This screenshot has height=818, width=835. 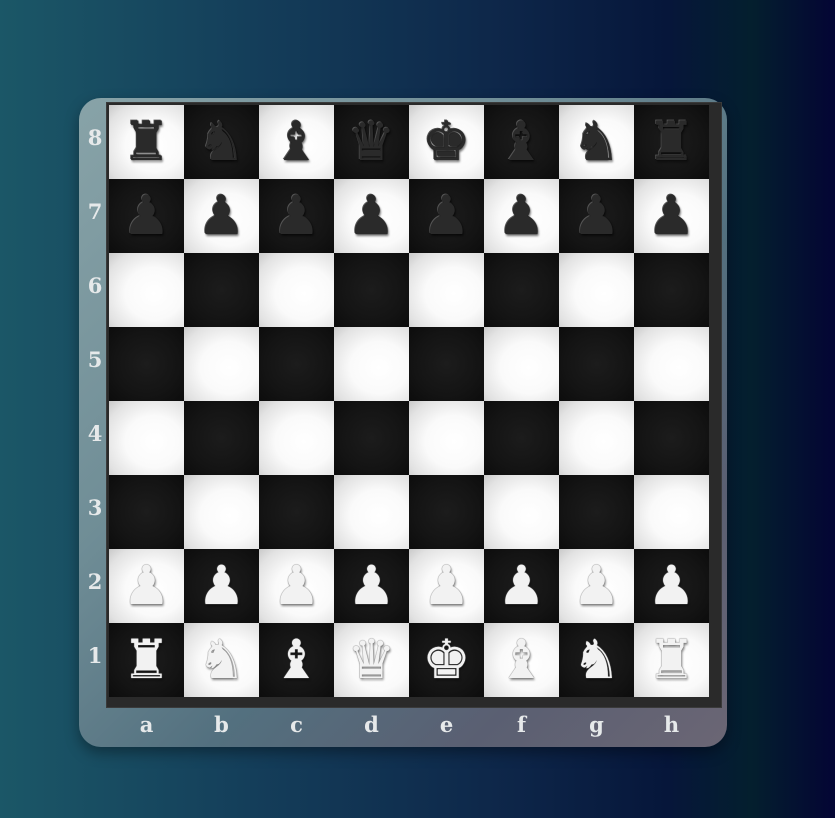 I want to click on square-f1: ♝, so click(x=521, y=660).